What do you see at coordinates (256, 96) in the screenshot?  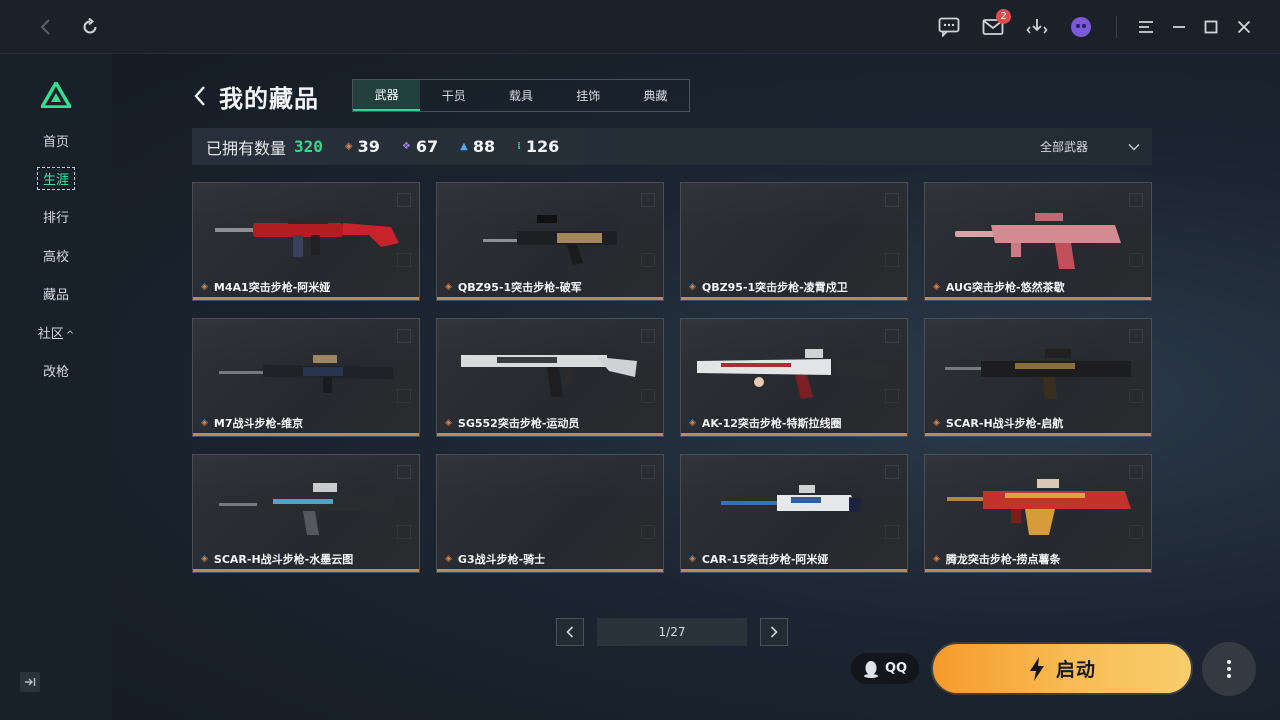 I see `page-header: 我的藏品` at bounding box center [256, 96].